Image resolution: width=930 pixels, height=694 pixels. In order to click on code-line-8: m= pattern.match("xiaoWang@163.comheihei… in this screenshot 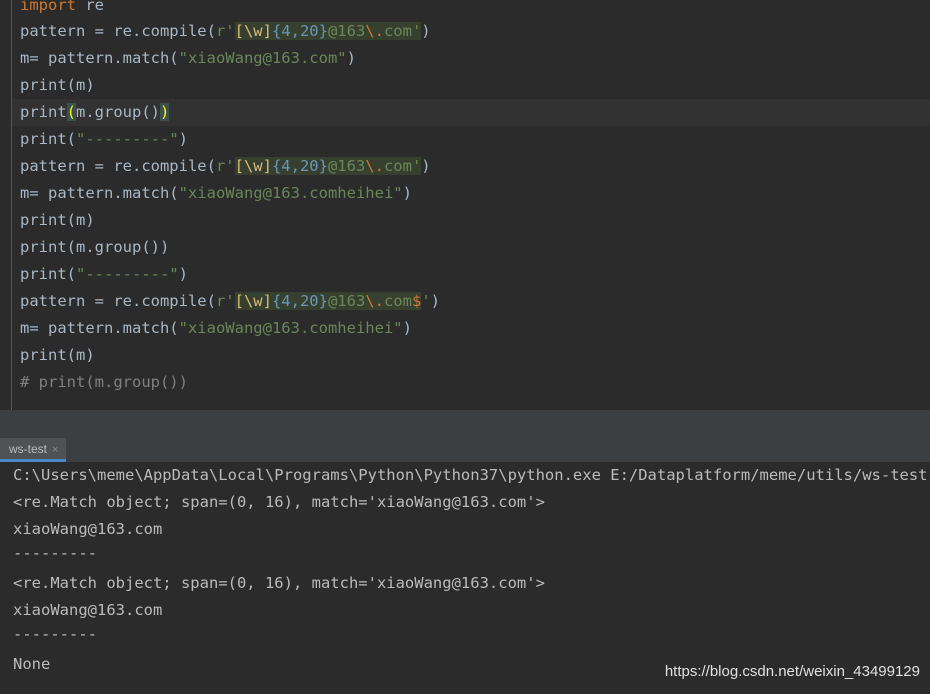, I will do `click(216, 193)`.